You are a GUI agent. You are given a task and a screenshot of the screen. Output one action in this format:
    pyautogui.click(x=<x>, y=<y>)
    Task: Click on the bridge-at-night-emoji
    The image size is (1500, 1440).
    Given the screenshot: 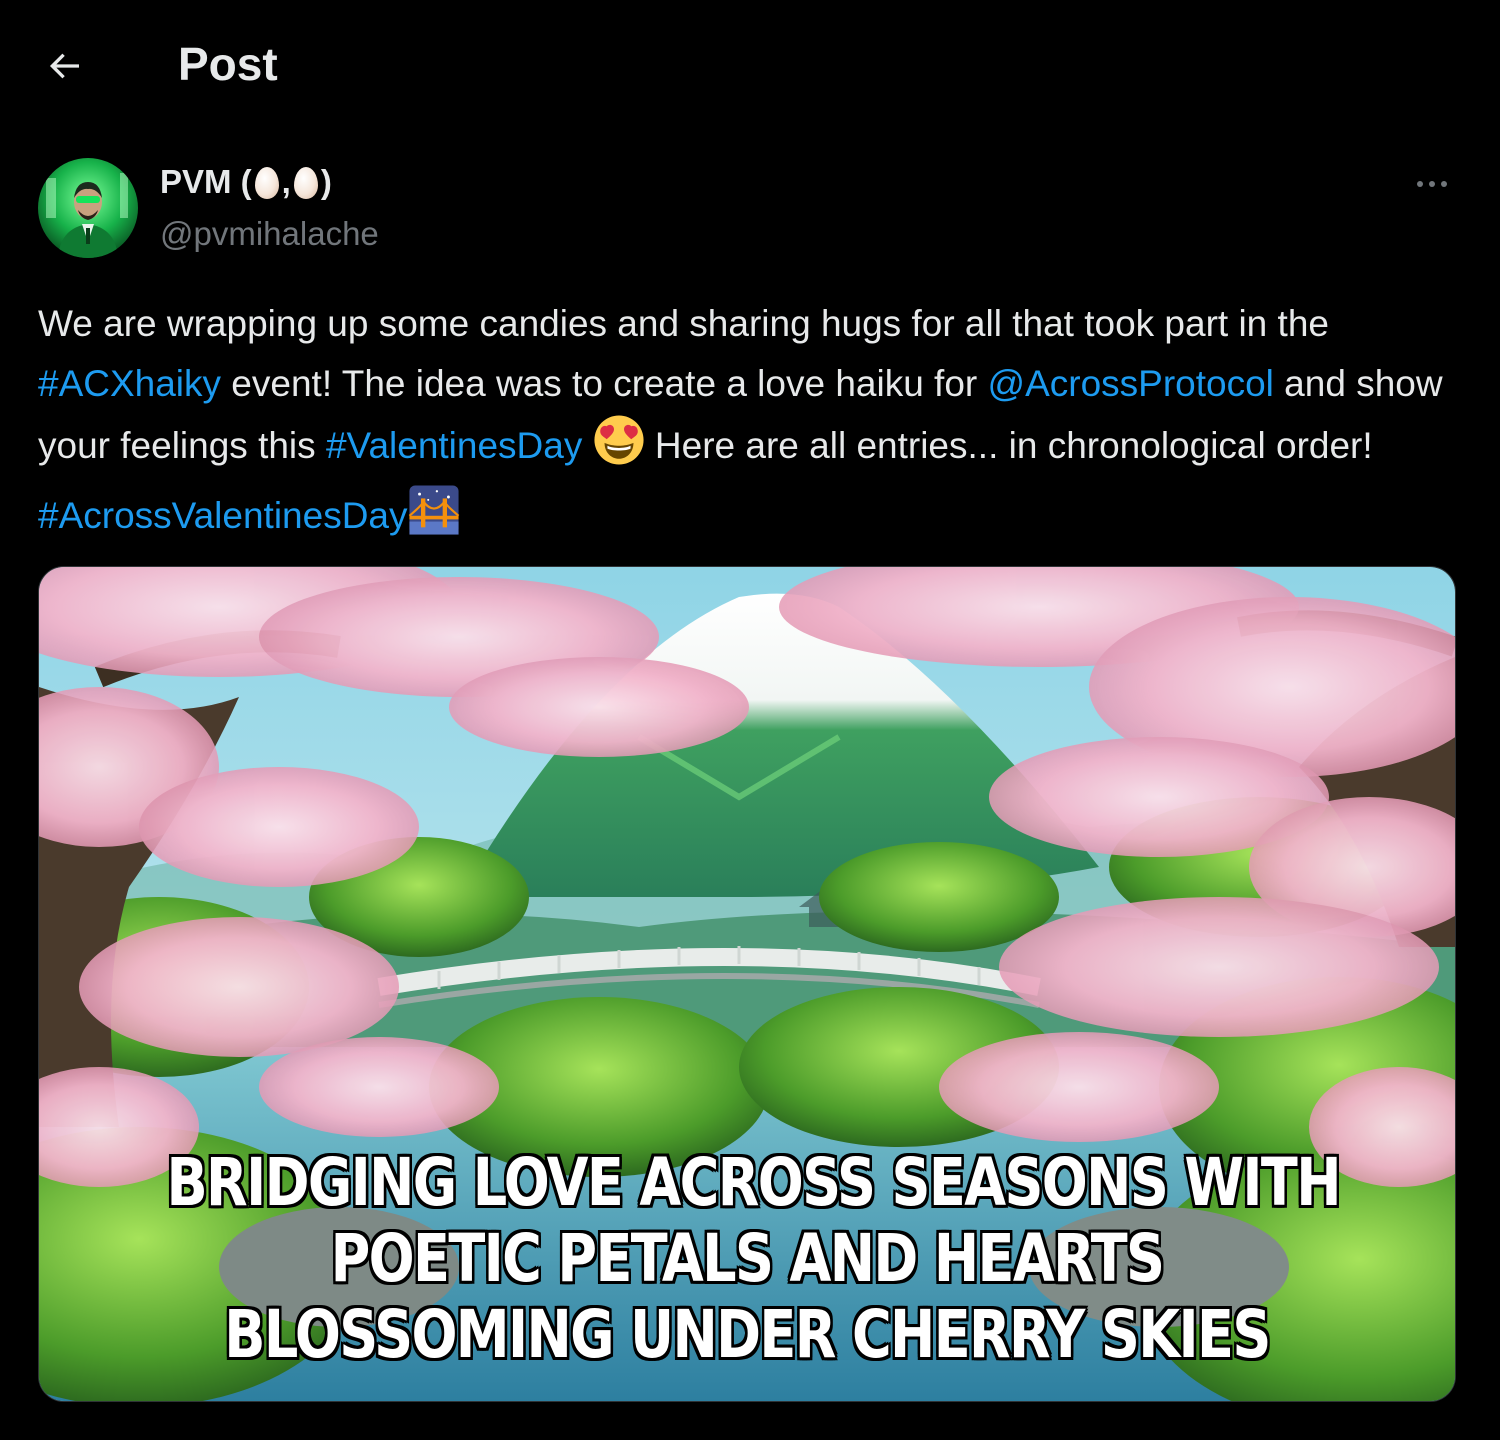 What is the action you would take?
    pyautogui.click(x=434, y=519)
    